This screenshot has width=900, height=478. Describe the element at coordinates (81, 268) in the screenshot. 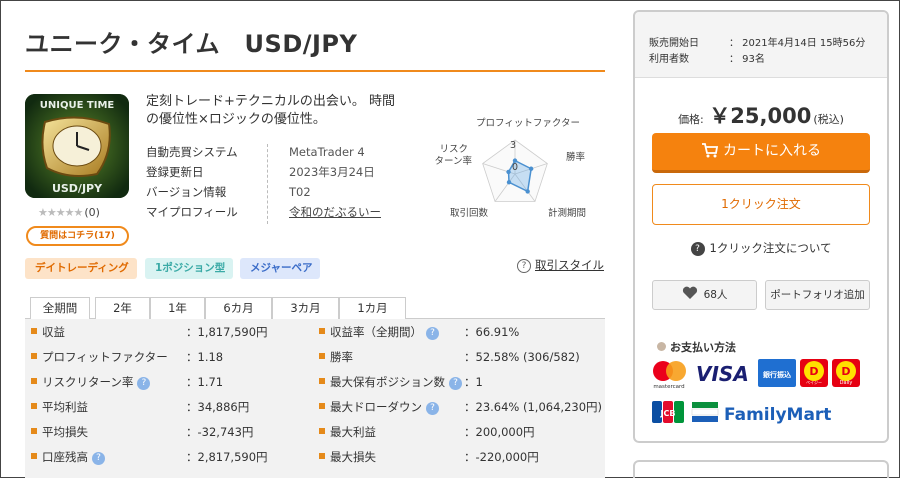

I see `tag-daytrade: デイトレーディング` at that location.